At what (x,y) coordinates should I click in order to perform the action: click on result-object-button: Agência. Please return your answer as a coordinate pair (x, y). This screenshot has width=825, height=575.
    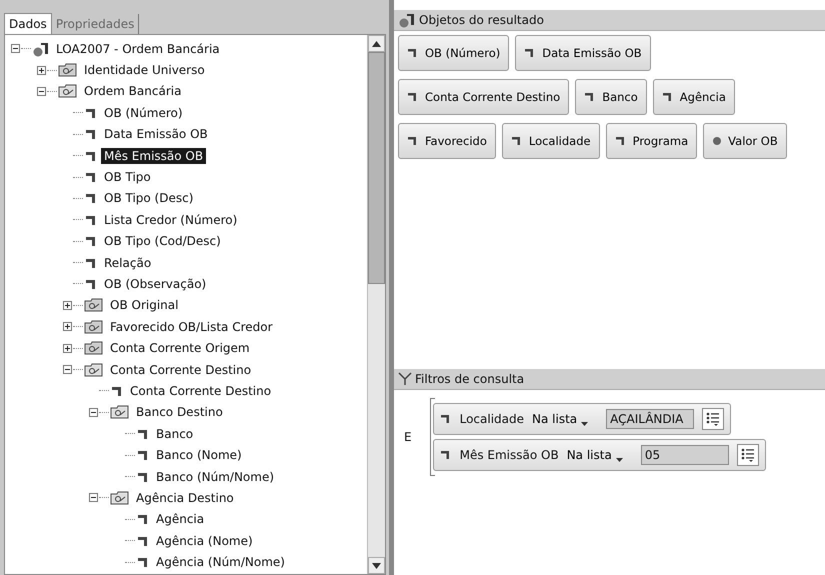
    Looking at the image, I should click on (693, 97).